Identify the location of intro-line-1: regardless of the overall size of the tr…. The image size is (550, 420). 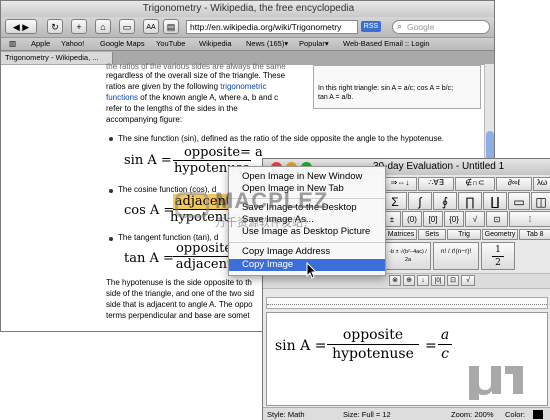
(196, 75).